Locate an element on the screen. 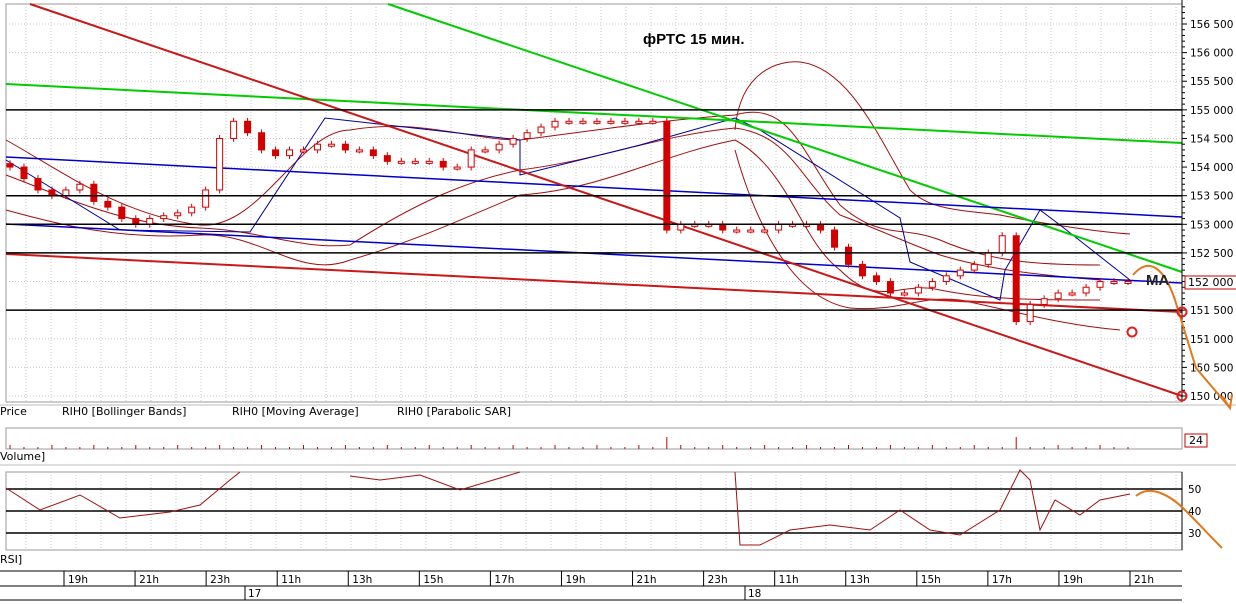 The image size is (1236, 604). legend-price: Price is located at coordinates (13, 411).